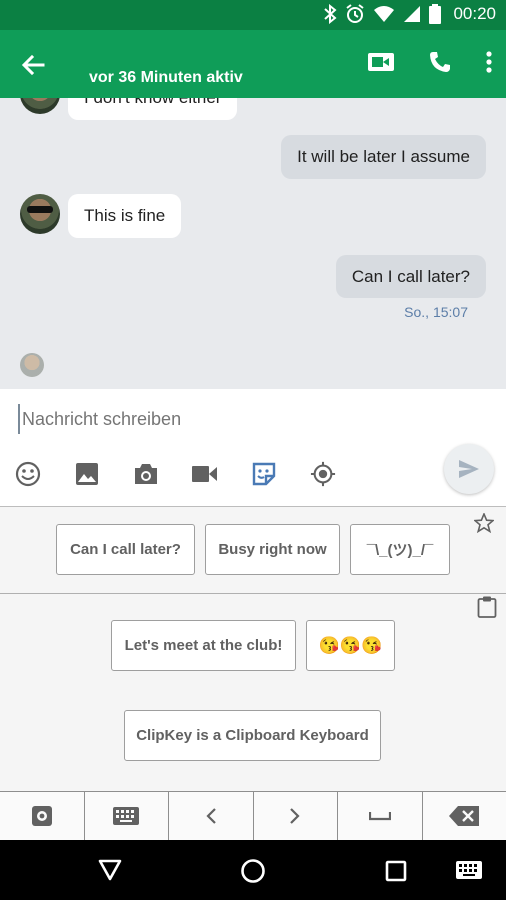  I want to click on message-bubble-outgoing: It will be later I assume, so click(383, 157).